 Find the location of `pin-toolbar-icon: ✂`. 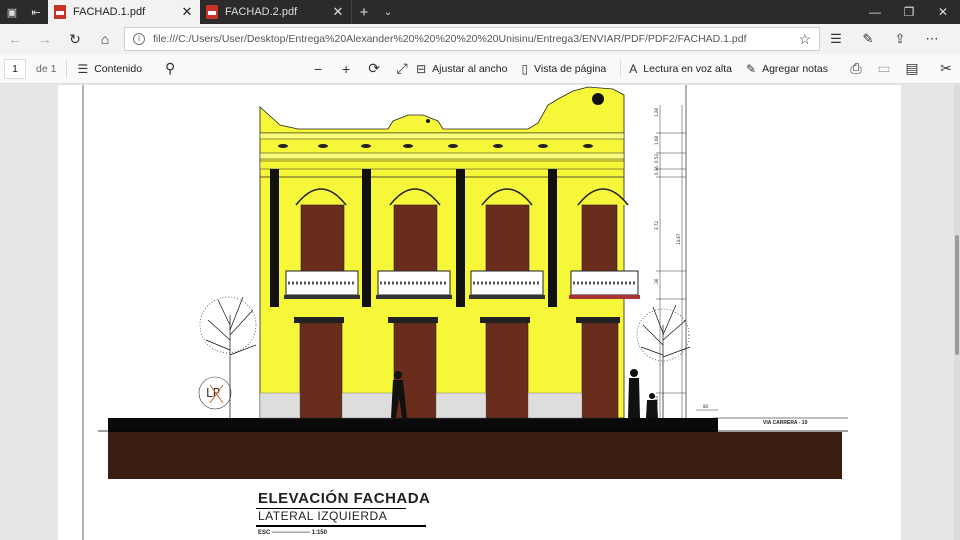

pin-toolbar-icon: ✂ is located at coordinates (946, 68).